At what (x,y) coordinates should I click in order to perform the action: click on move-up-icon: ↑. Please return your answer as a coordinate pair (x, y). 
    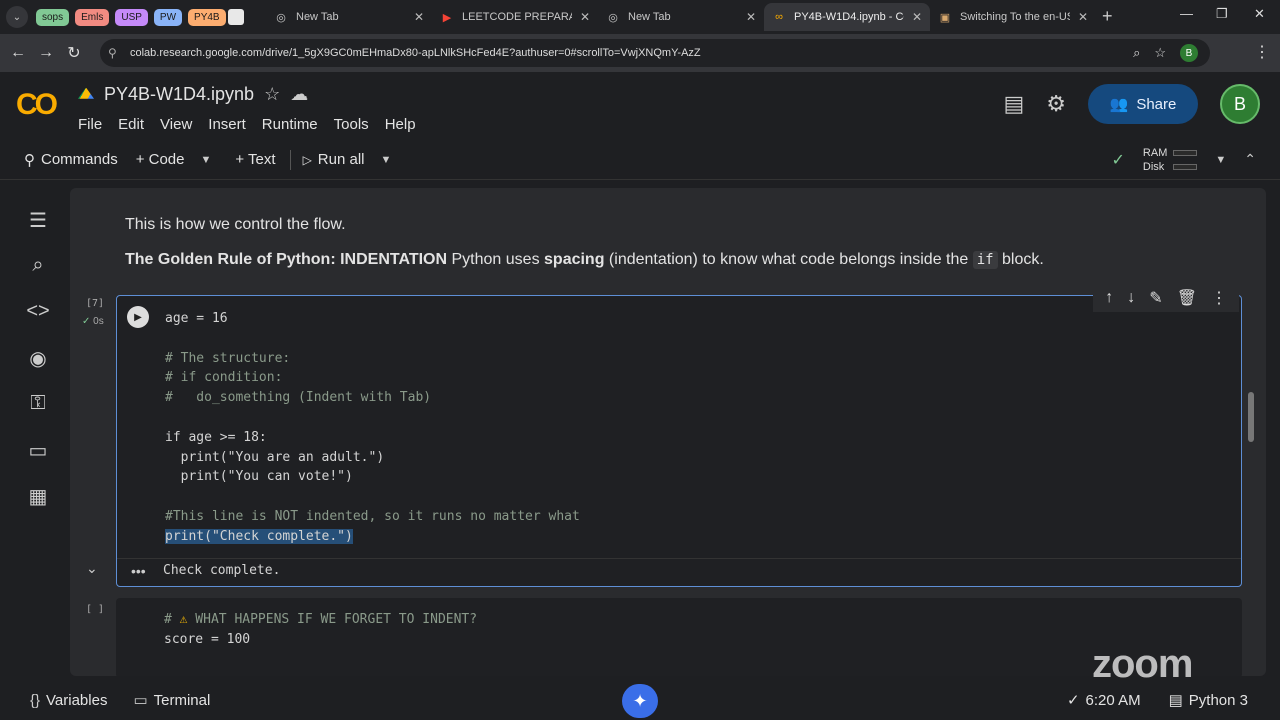
    Looking at the image, I should click on (1109, 298).